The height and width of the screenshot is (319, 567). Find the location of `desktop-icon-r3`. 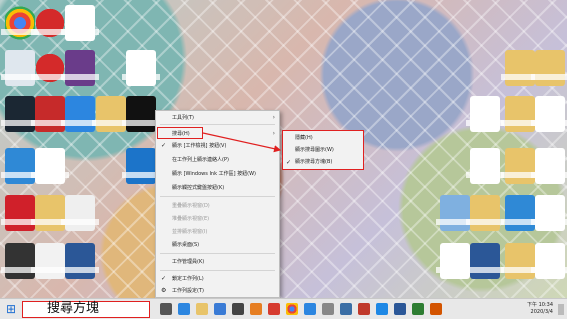

desktop-icon-r3 is located at coordinates (485, 114).